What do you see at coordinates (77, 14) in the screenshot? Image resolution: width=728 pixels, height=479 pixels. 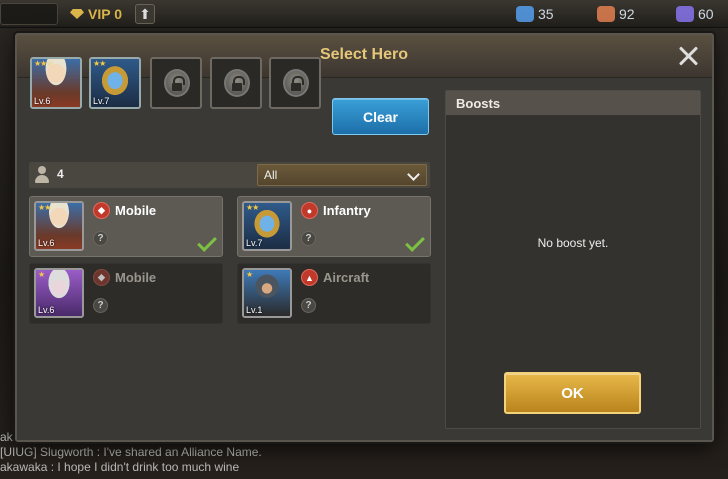 I see `vip-gem-icon` at bounding box center [77, 14].